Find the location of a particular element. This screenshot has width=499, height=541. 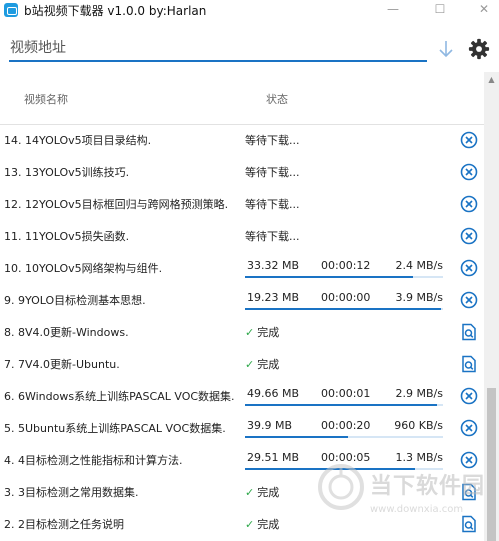

watermark-text: 当下软件园 is located at coordinates (428, 486).